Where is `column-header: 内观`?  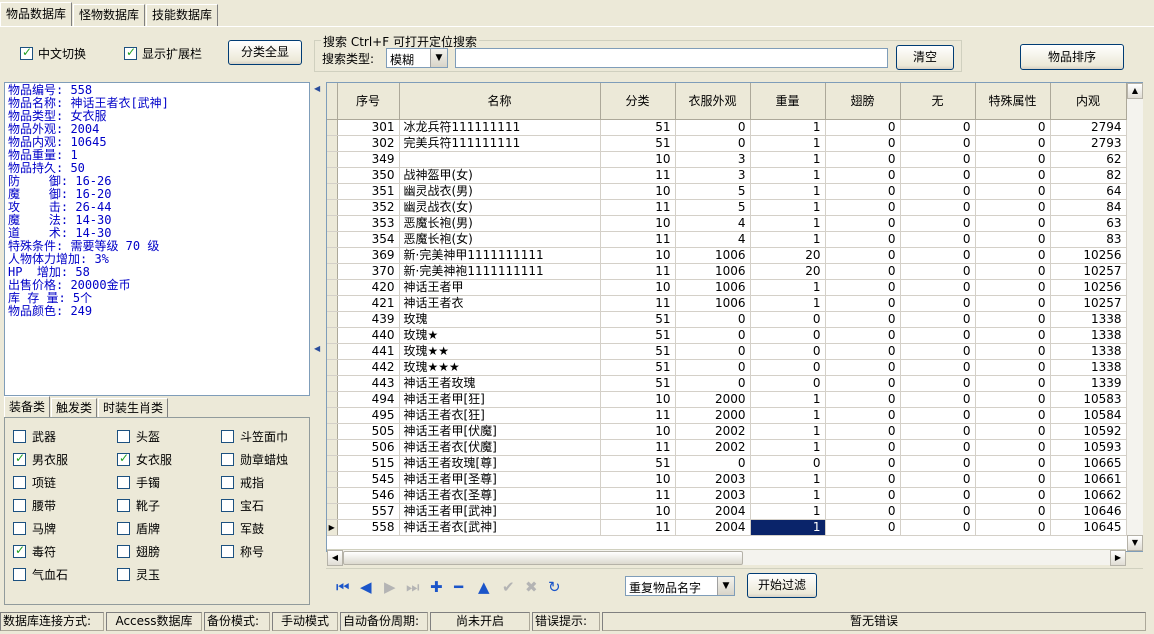 column-header: 内观 is located at coordinates (1088, 101).